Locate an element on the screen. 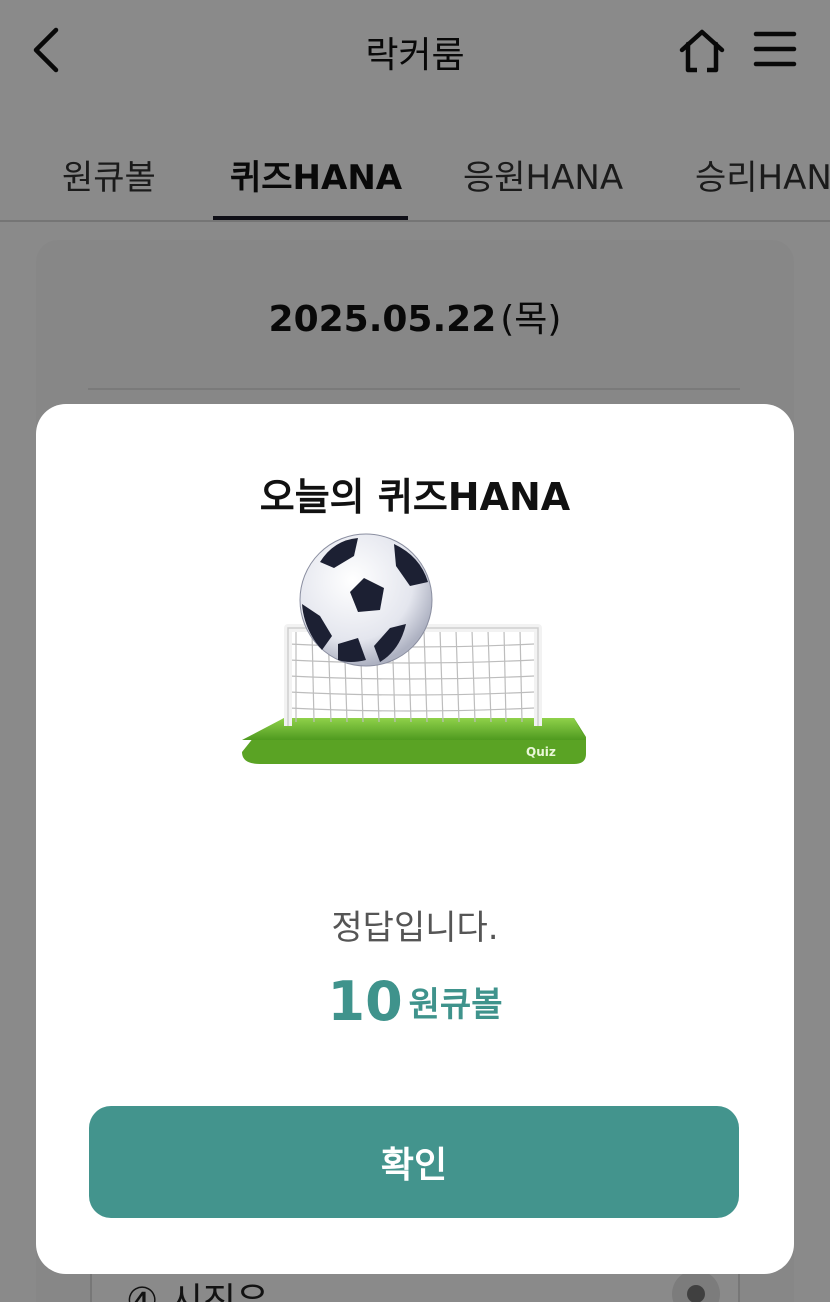 This screenshot has height=1302, width=830. modal-title: 오늘의 퀴즈HANA is located at coordinates (415, 497).